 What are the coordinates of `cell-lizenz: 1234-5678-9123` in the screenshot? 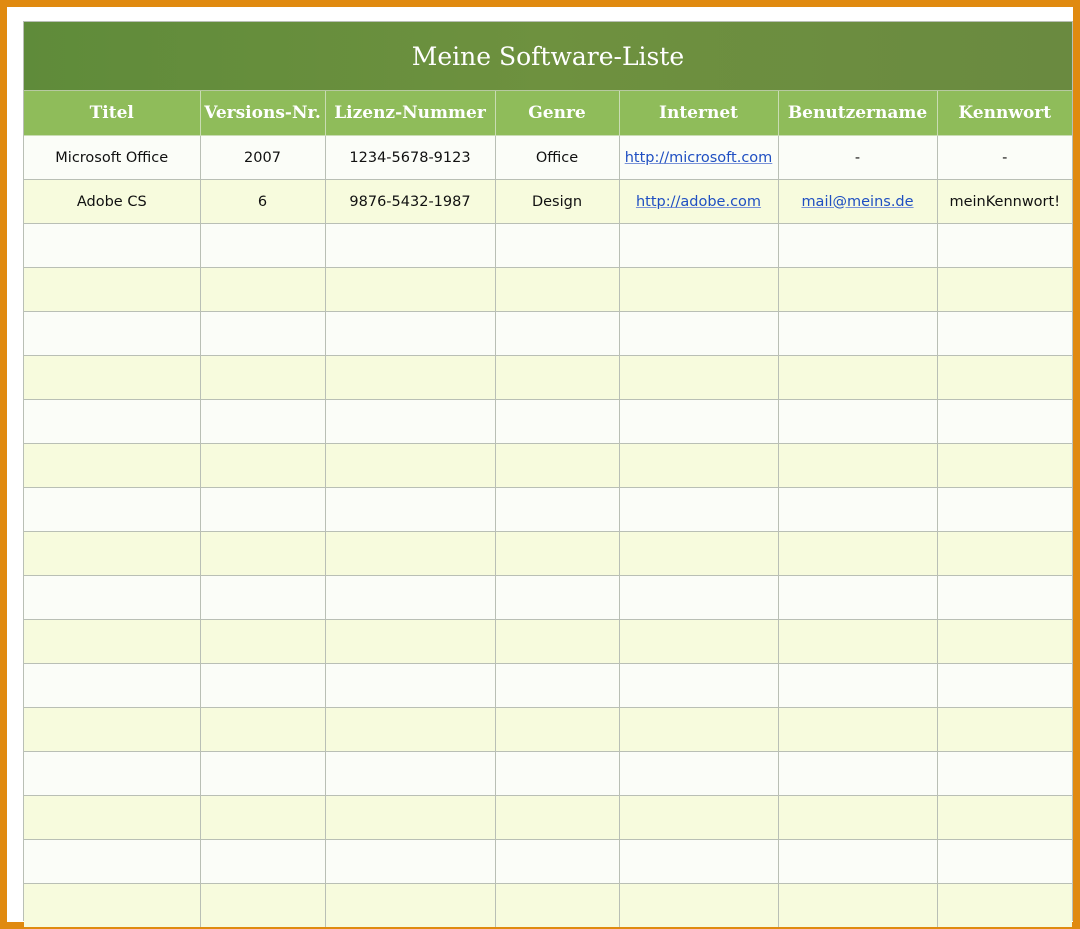 It's located at (410, 157).